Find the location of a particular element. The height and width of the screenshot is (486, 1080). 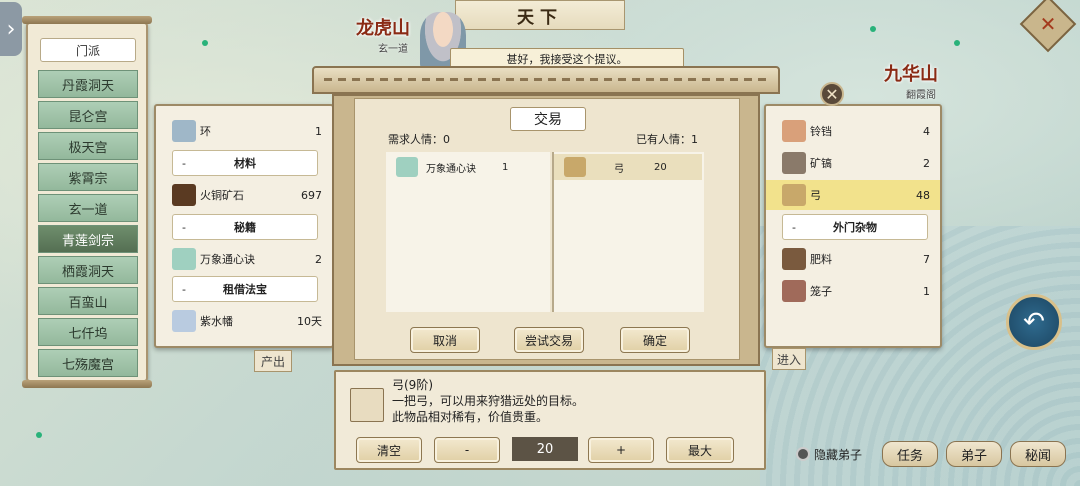

ore-icon is located at coordinates (184, 195).